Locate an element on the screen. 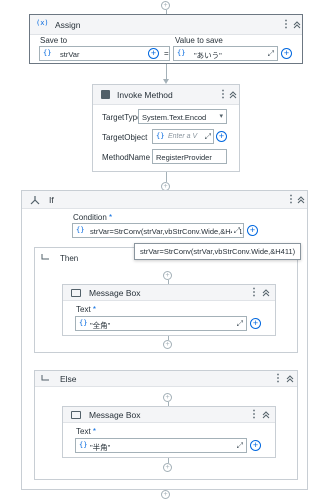 The height and width of the screenshot is (500, 330). else-header: Else ⋮ is located at coordinates (166, 379).